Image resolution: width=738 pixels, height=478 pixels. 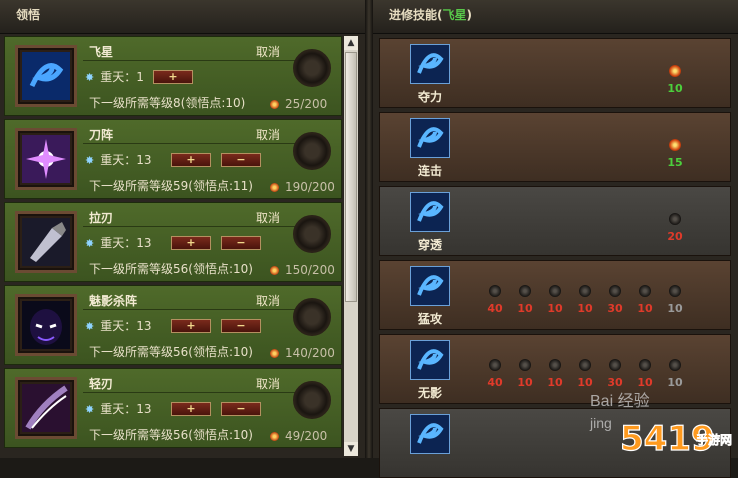 I want to click on points-counter: 25/200, so click(x=305, y=104).